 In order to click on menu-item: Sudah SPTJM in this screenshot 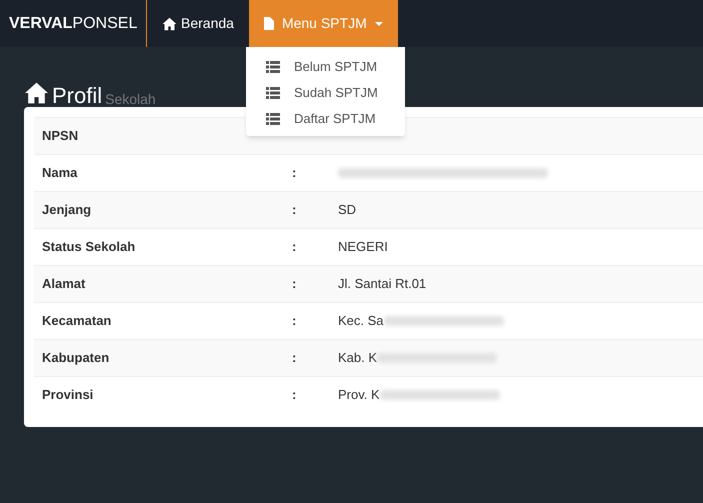, I will do `click(325, 93)`.